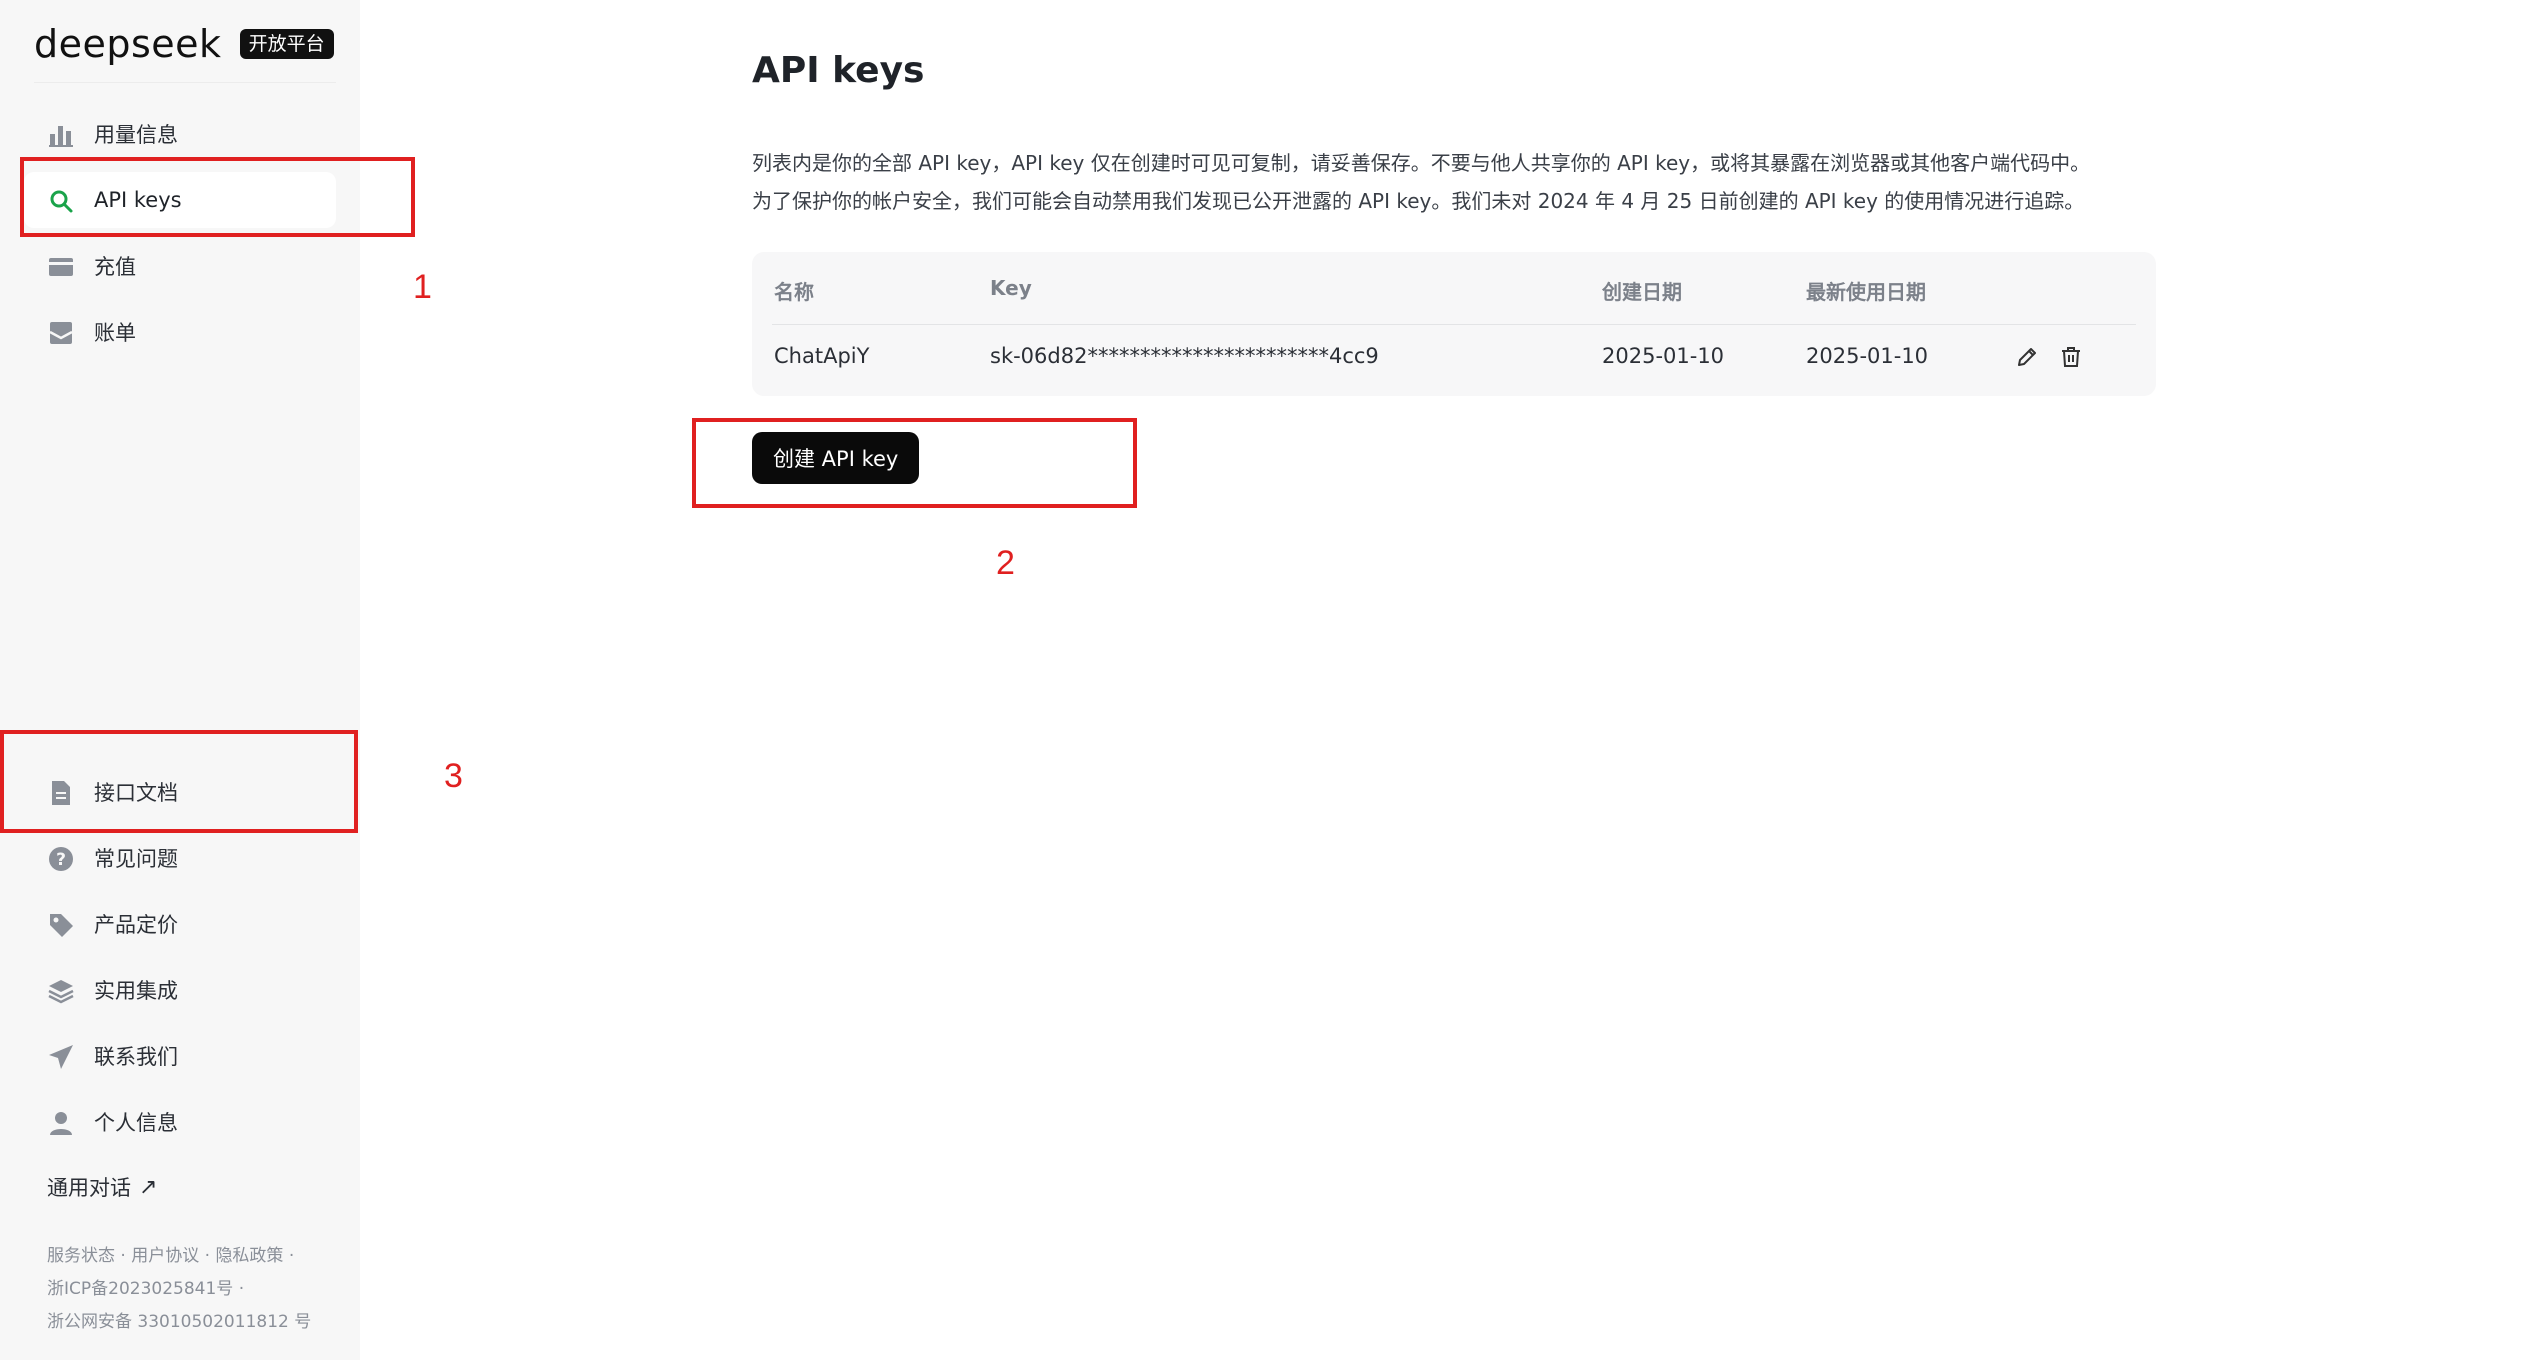 The width and height of the screenshot is (2548, 1360). What do you see at coordinates (1866, 292) in the screenshot?
I see `column-header-last-used: 最新使用日期` at bounding box center [1866, 292].